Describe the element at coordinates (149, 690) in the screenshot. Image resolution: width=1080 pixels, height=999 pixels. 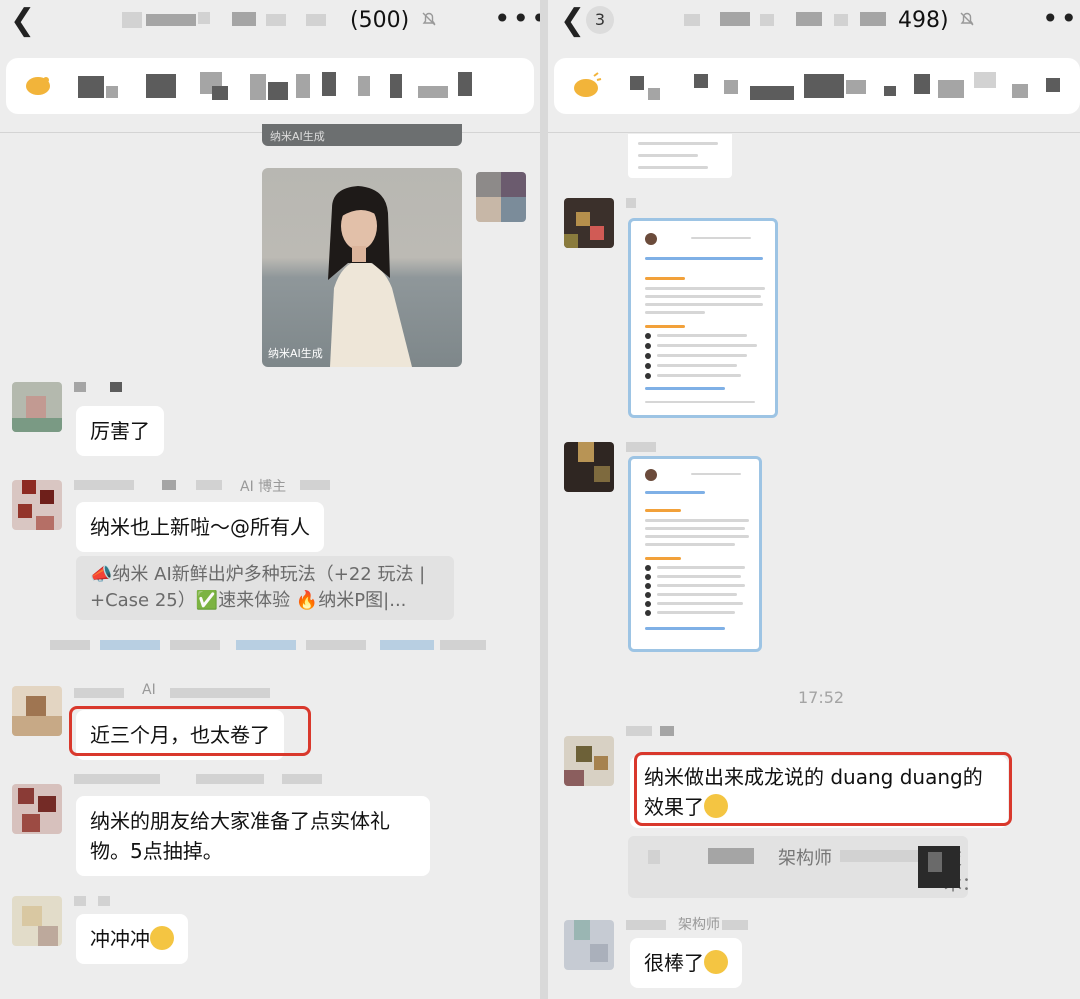
I see `sender-name: AI` at that location.